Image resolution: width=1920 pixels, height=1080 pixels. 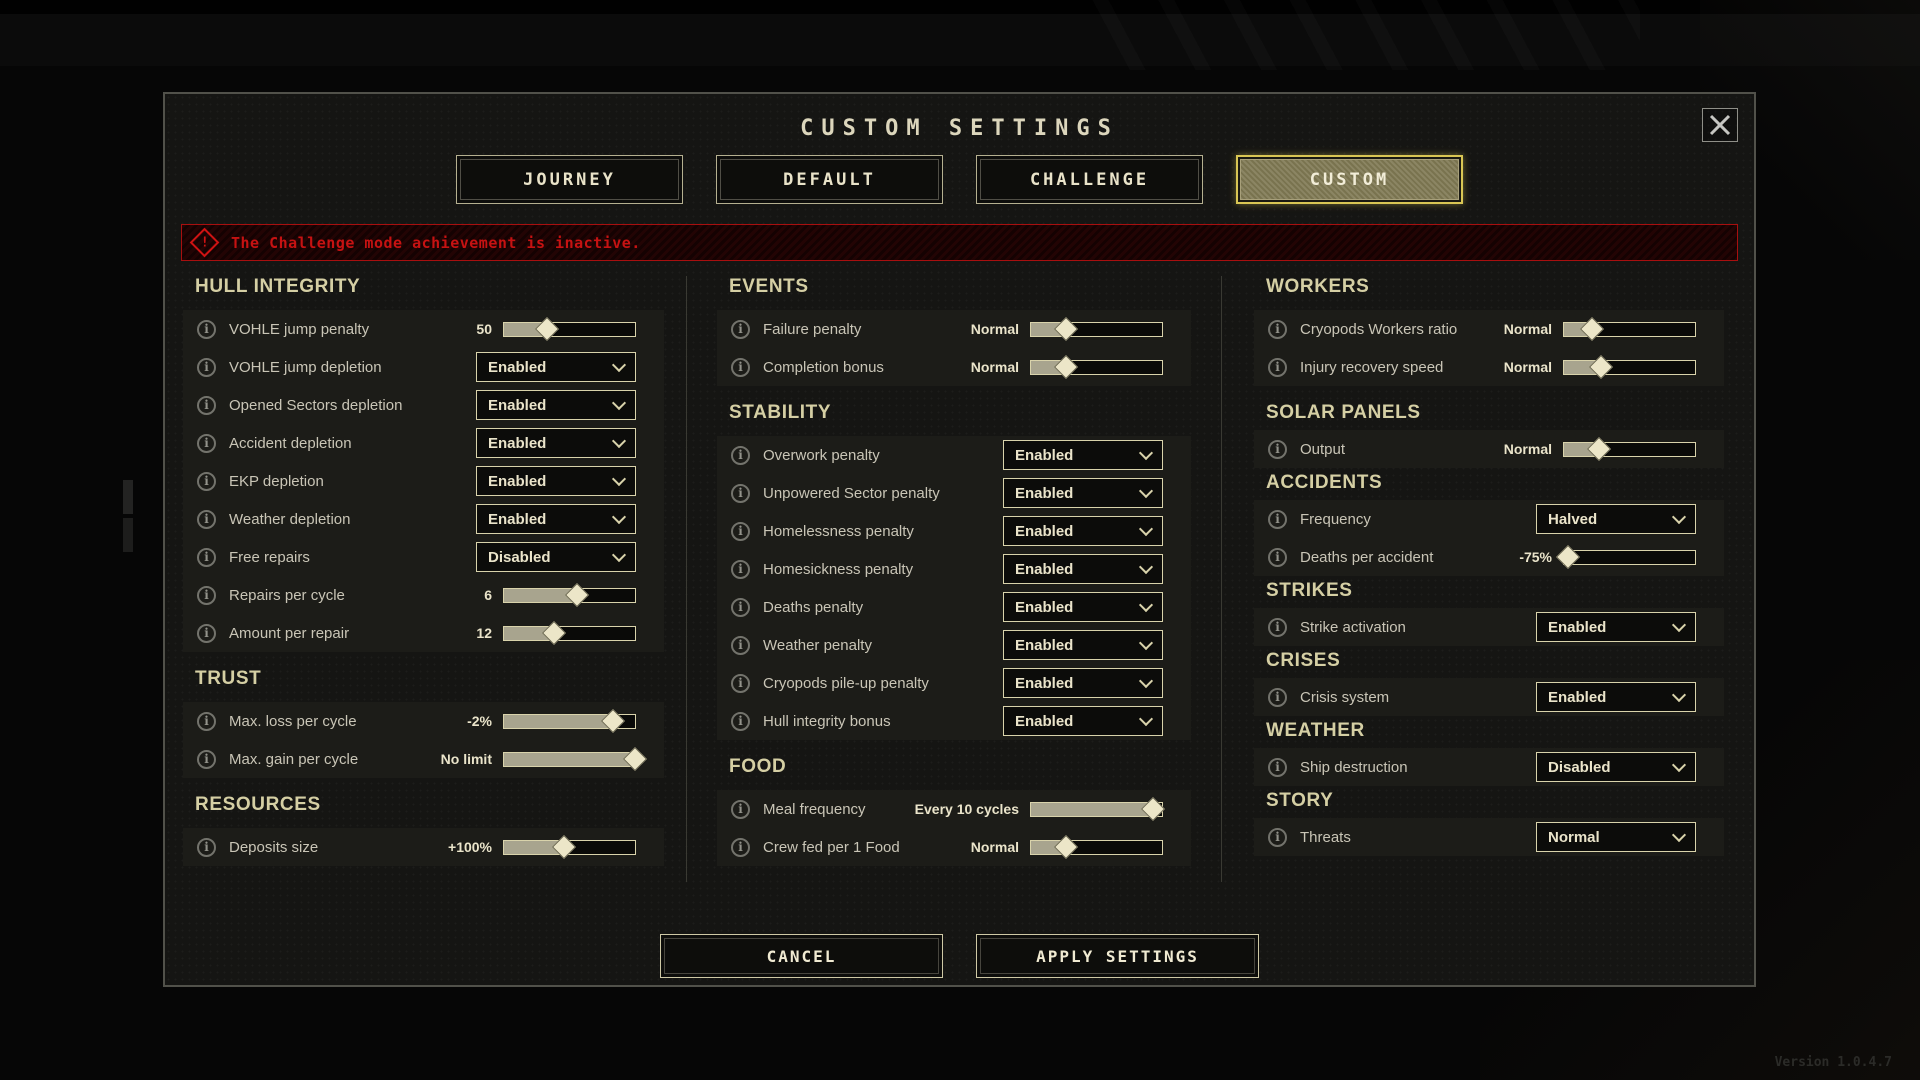 What do you see at coordinates (1089, 179) in the screenshot?
I see `tab-challenge: CHALLENGE` at bounding box center [1089, 179].